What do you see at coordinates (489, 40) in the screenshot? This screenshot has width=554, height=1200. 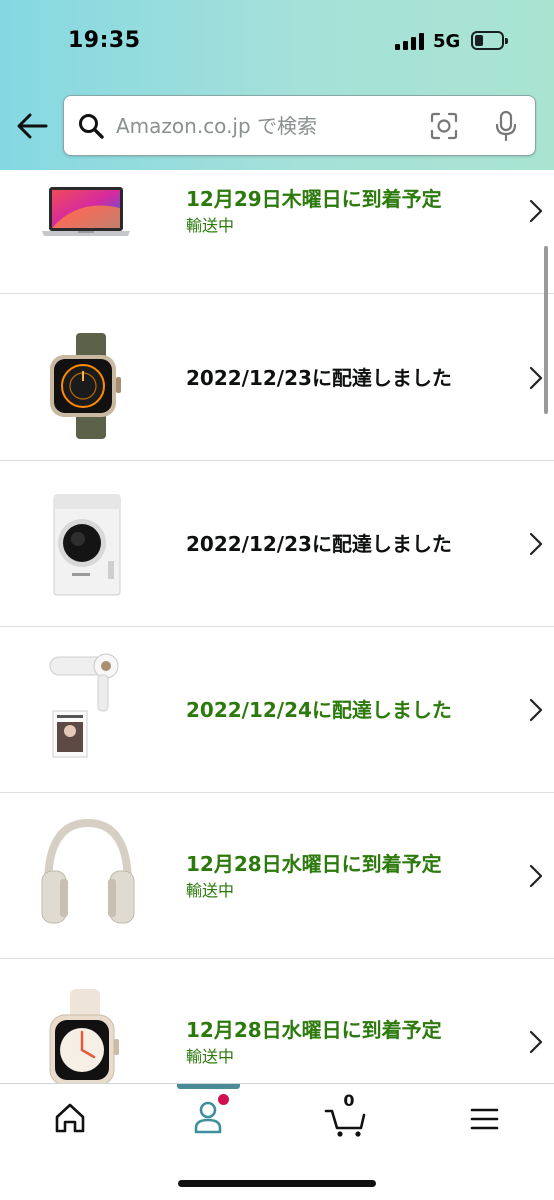 I see `battery-icon` at bounding box center [489, 40].